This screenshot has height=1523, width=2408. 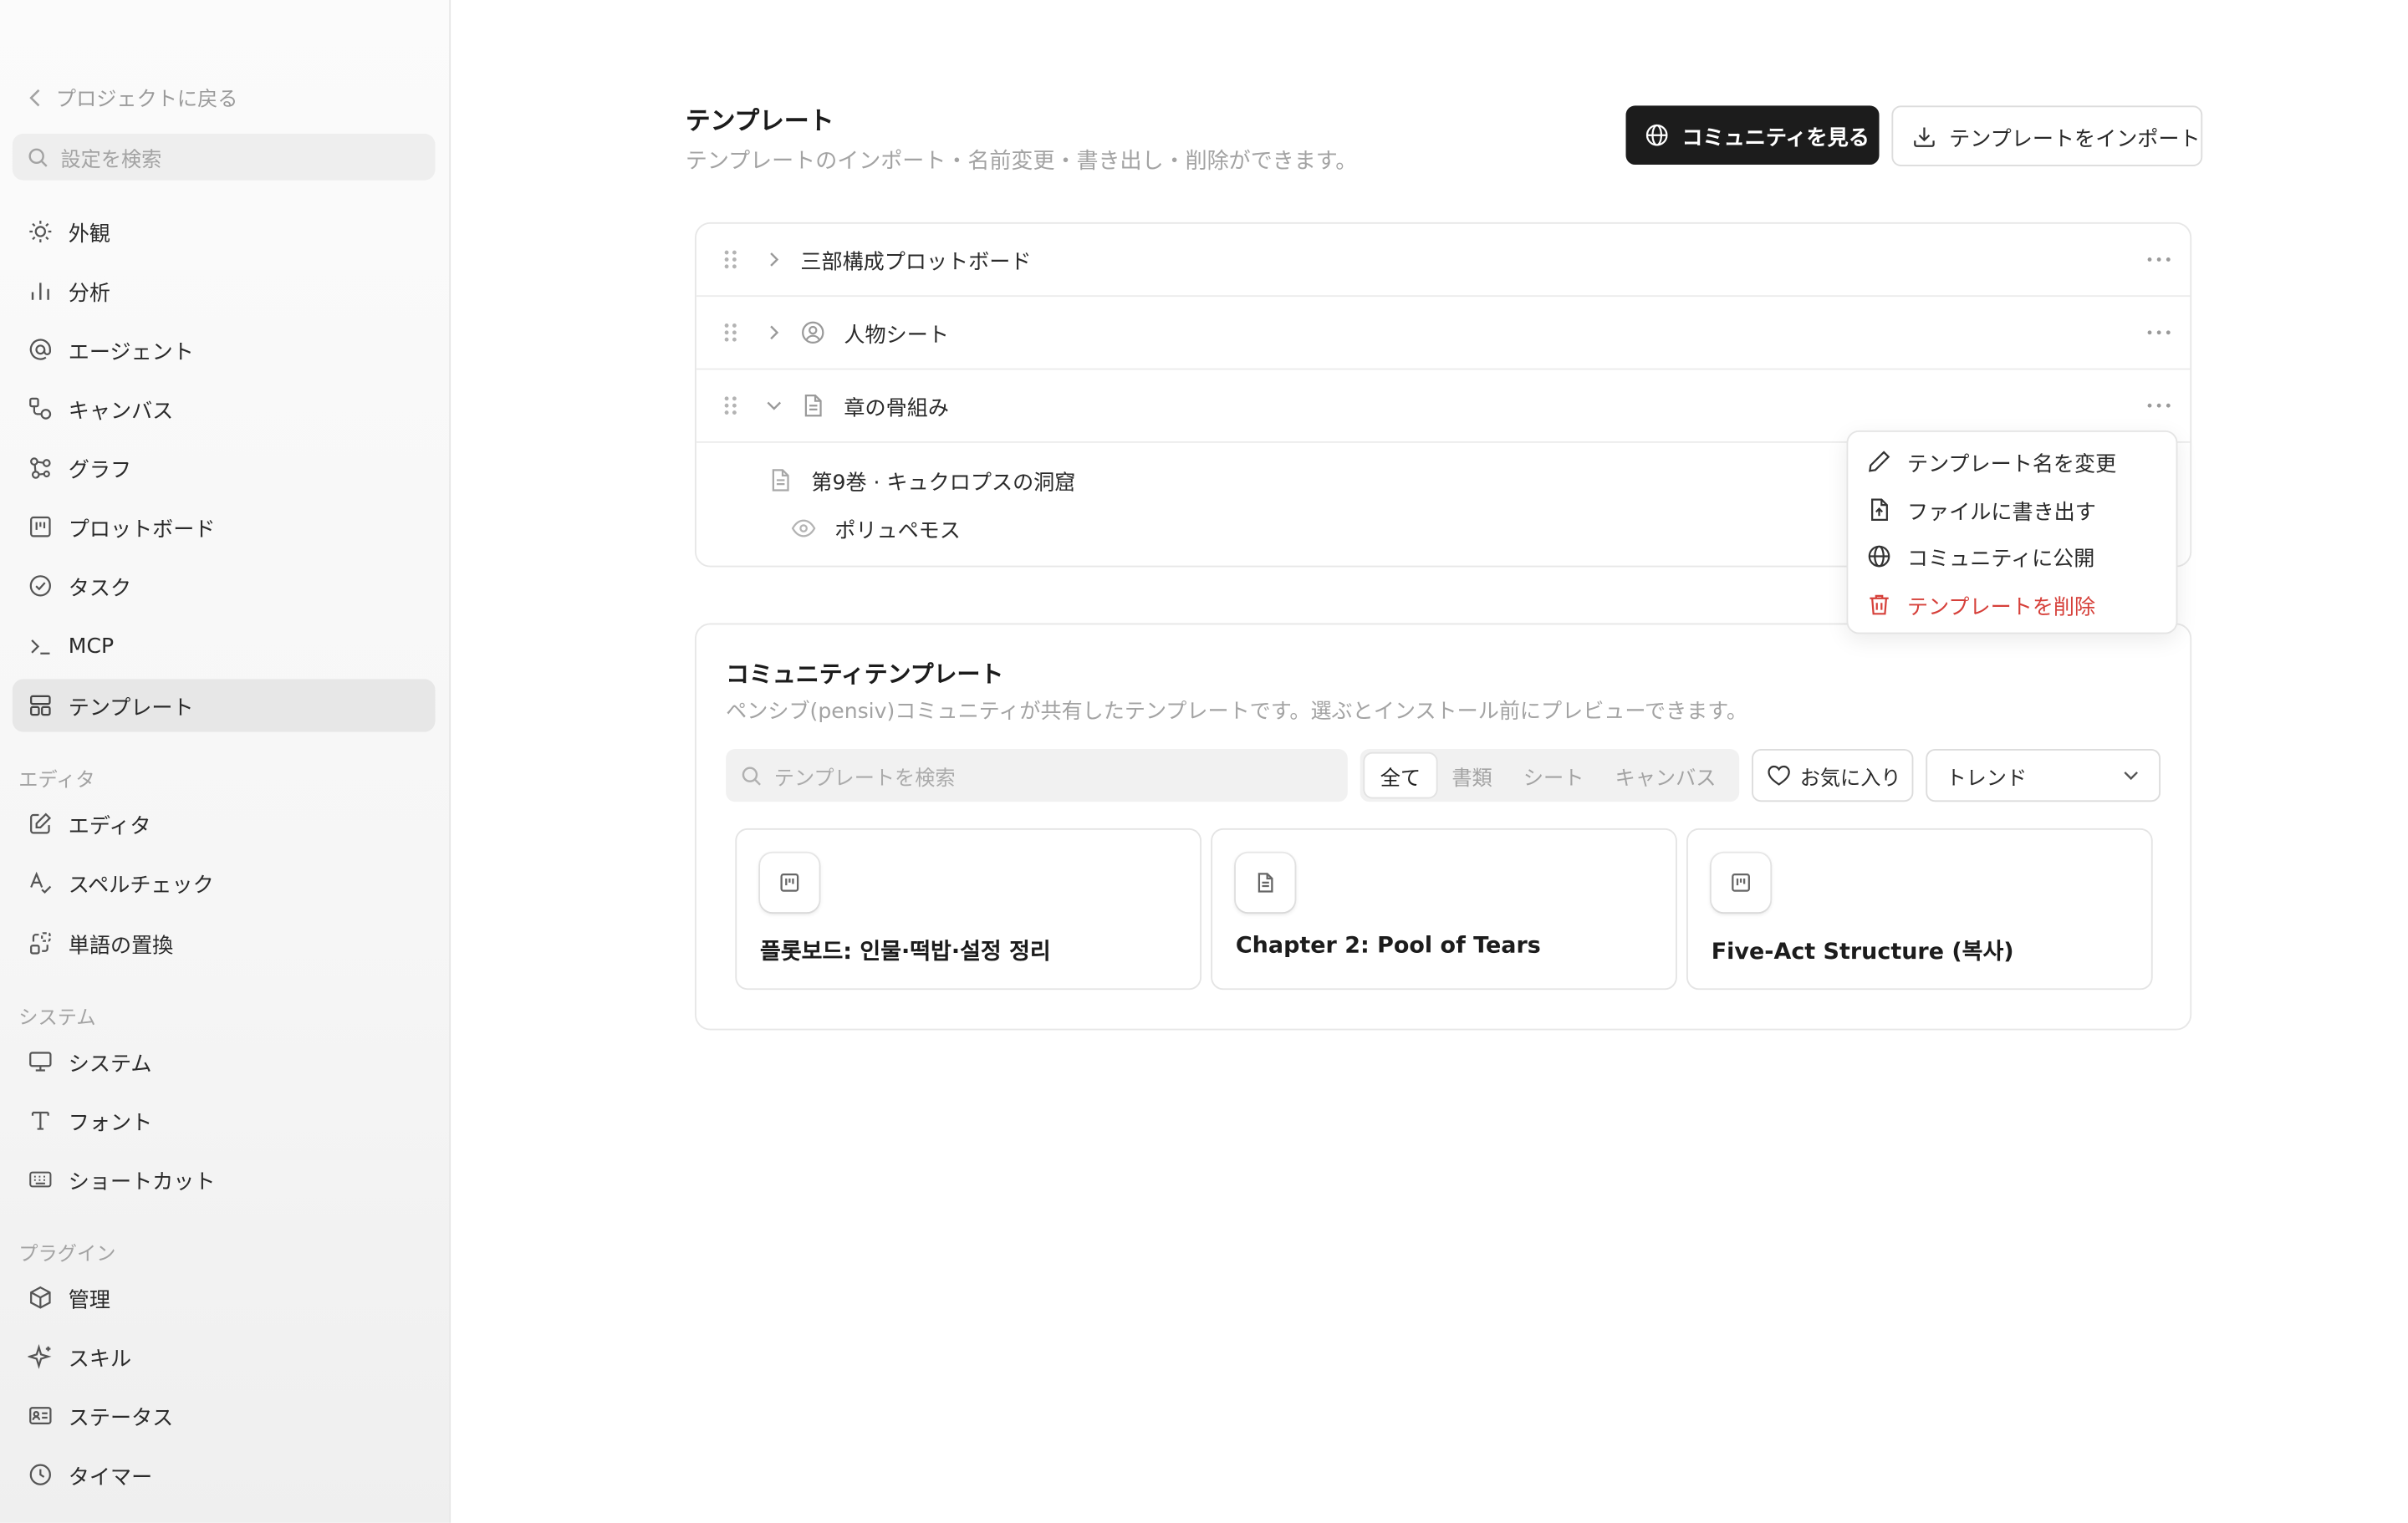 What do you see at coordinates (1443, 260) in the screenshot?
I see `template-row: 三部構成プロットボード` at bounding box center [1443, 260].